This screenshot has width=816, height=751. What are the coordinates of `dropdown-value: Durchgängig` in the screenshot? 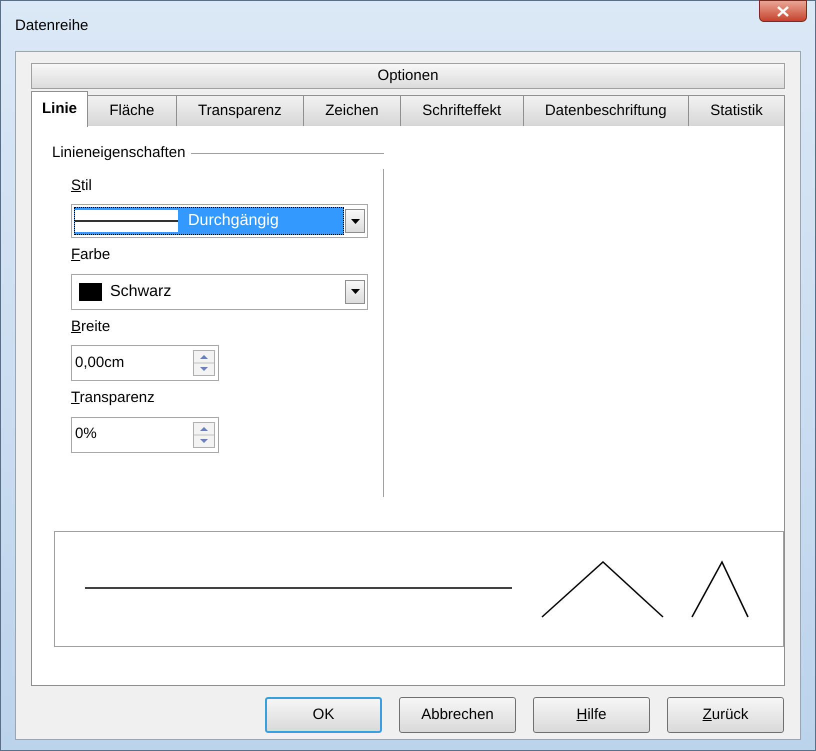 It's located at (233, 221).